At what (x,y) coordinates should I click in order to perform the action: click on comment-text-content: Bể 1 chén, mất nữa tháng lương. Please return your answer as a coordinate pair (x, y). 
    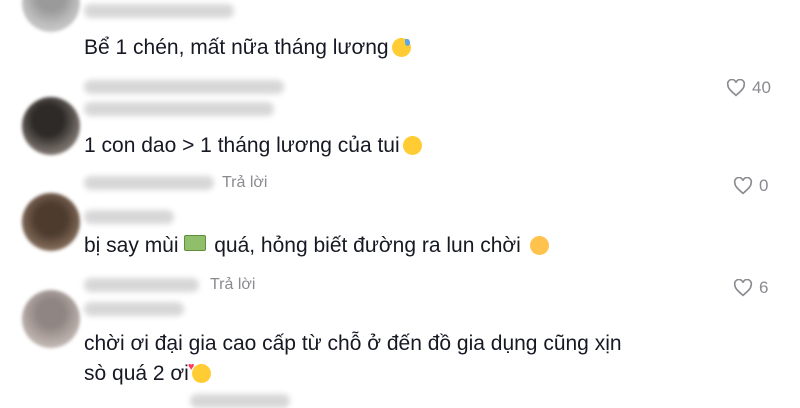
    Looking at the image, I should click on (236, 47).